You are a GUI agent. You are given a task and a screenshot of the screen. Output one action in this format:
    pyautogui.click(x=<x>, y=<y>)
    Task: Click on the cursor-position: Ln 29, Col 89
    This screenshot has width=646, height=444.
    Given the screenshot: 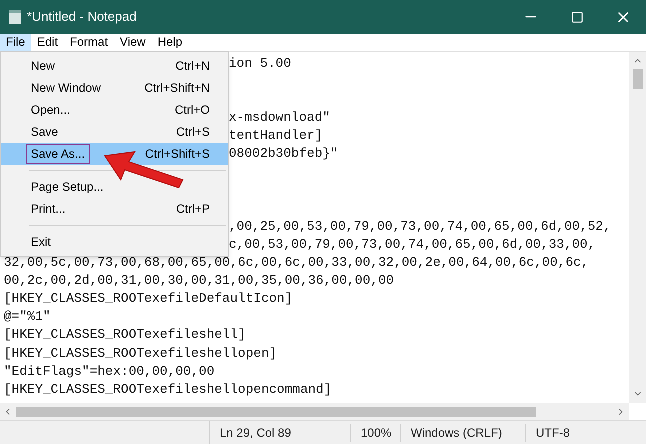 What is the action you would take?
    pyautogui.click(x=255, y=433)
    